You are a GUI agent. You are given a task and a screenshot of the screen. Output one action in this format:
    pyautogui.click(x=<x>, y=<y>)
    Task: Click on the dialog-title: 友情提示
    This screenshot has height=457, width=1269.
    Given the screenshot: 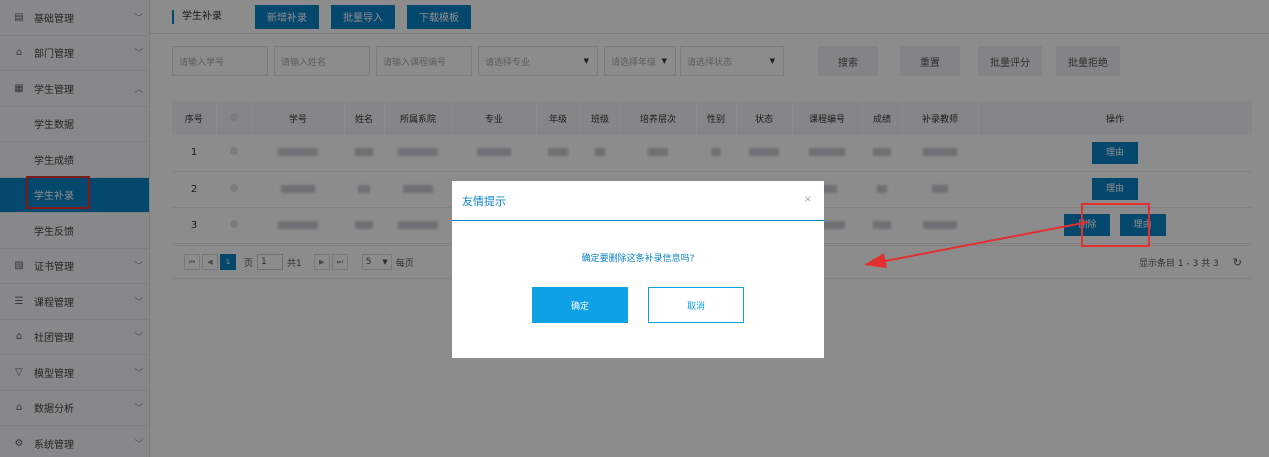 What is the action you would take?
    pyautogui.click(x=484, y=201)
    